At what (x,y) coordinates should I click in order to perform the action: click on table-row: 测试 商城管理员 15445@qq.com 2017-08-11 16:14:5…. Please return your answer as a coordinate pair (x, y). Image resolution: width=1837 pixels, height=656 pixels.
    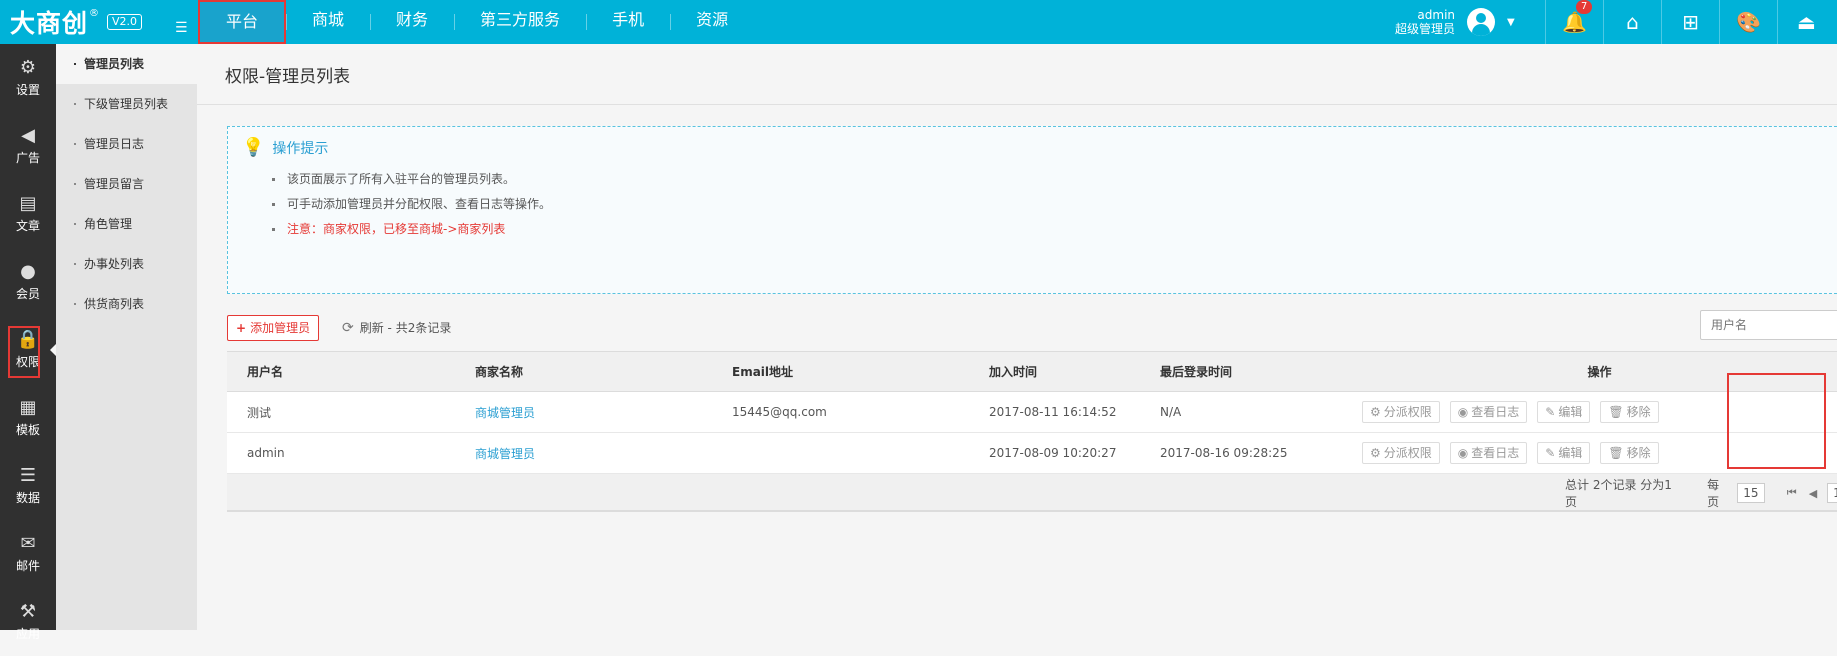
    Looking at the image, I should click on (1032, 412).